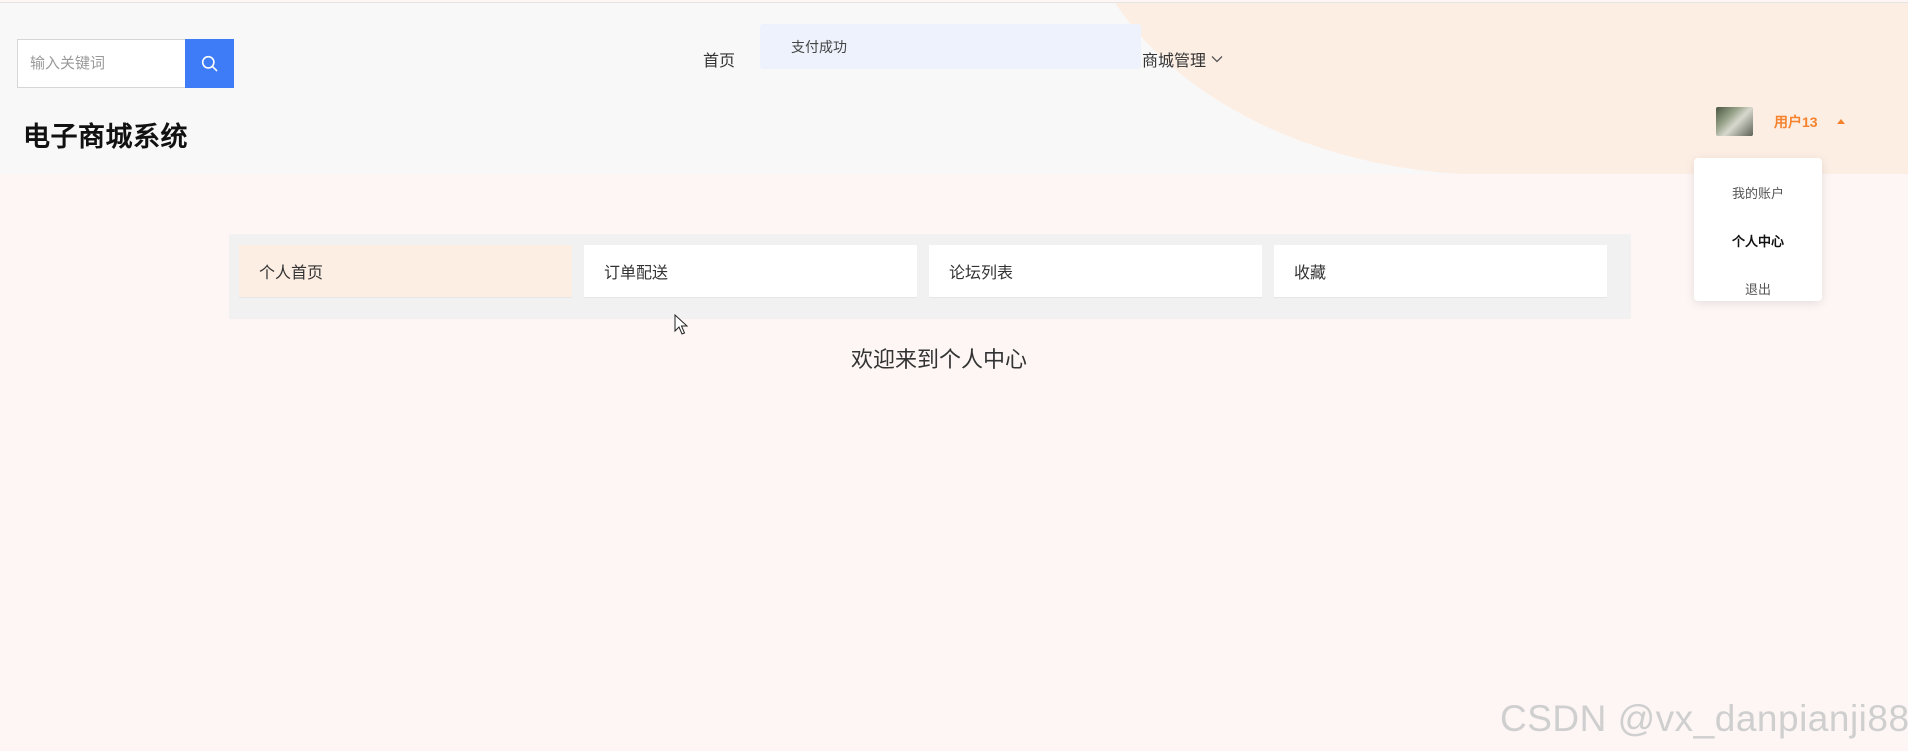 This screenshot has width=1908, height=751. I want to click on mouse-cursor-icon, so click(681, 324).